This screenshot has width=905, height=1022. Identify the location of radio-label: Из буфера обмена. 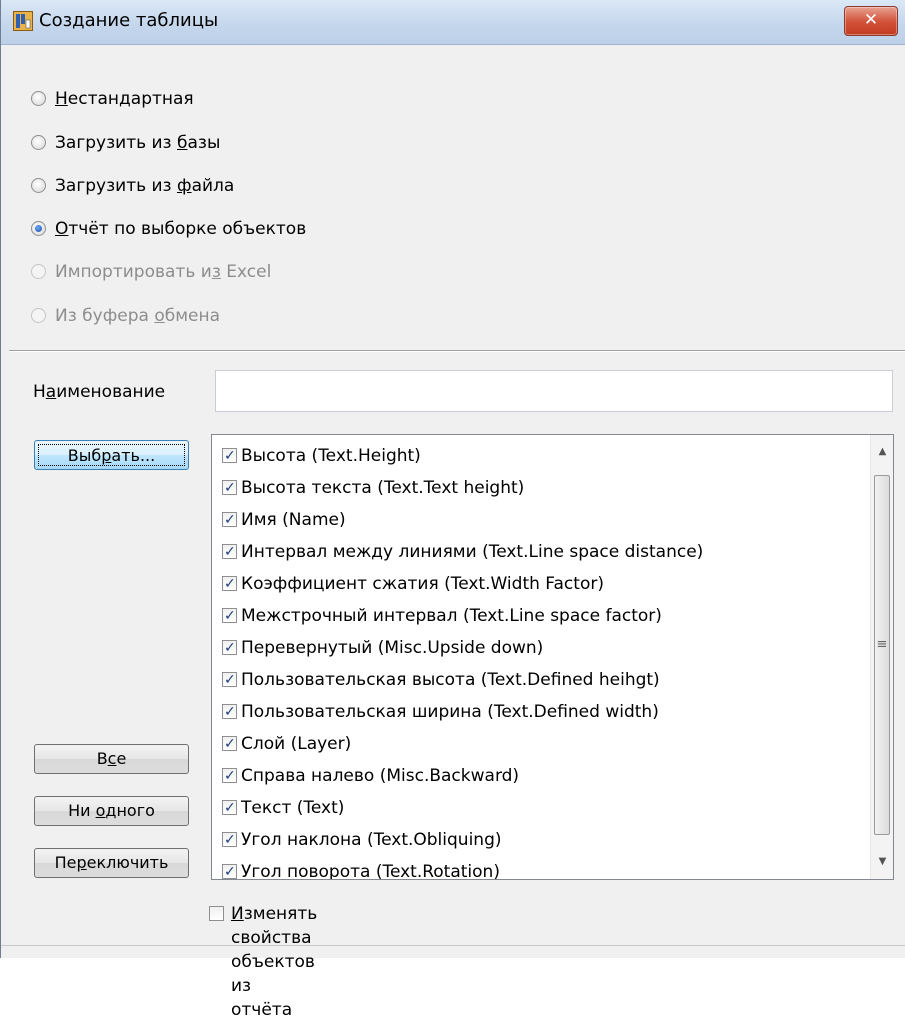
(138, 316).